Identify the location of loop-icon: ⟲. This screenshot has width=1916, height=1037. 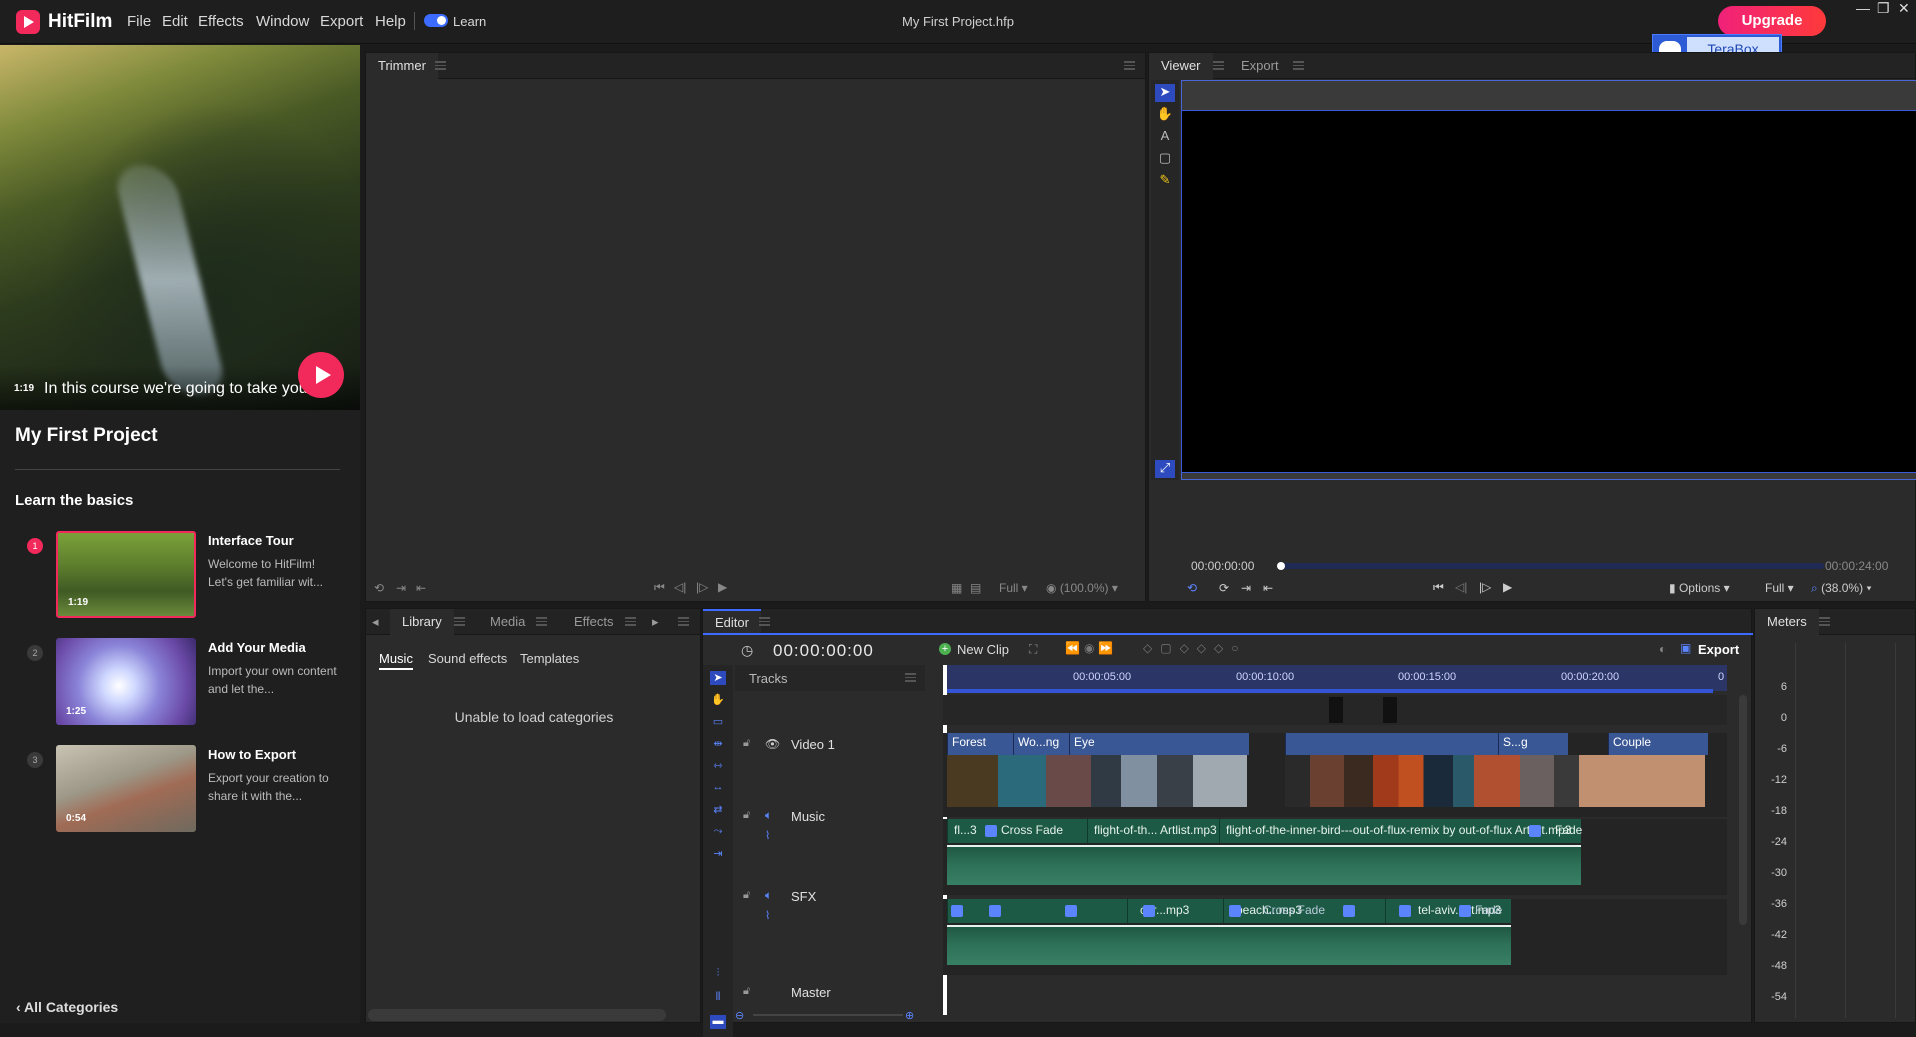
(379, 588).